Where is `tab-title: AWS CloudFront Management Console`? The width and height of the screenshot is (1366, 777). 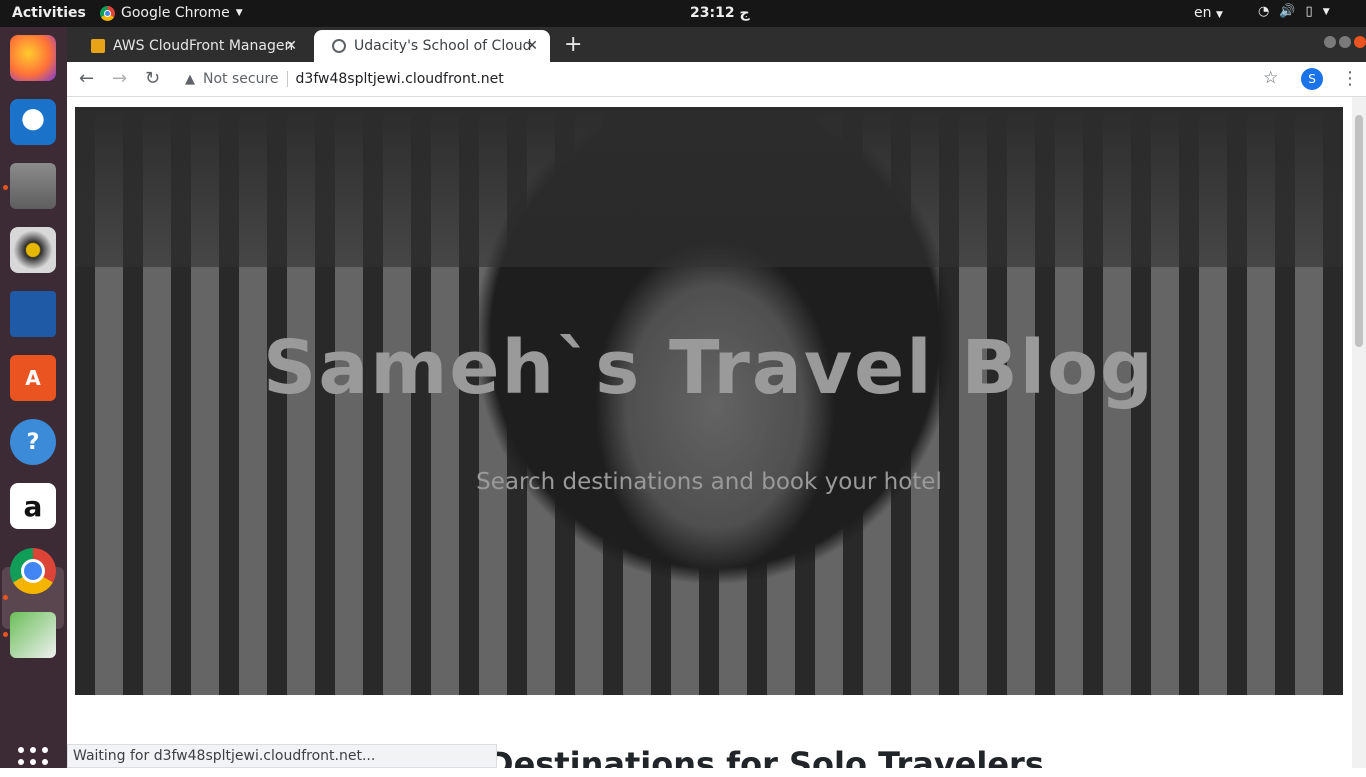 tab-title: AWS CloudFront Management Console is located at coordinates (203, 46).